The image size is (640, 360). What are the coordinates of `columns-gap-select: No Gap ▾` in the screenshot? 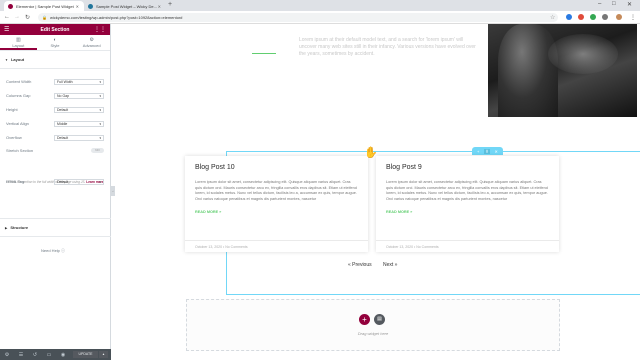 It's located at (79, 95).